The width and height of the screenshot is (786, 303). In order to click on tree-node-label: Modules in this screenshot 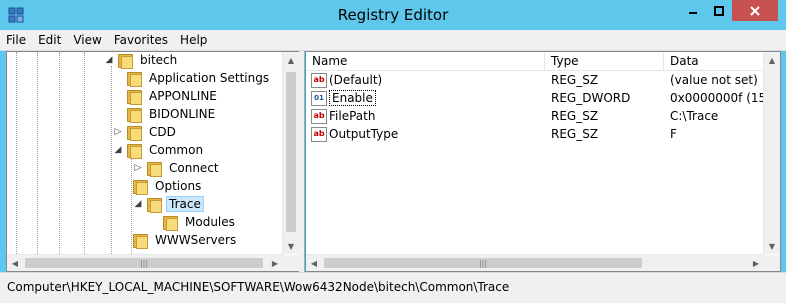, I will do `click(210, 222)`.